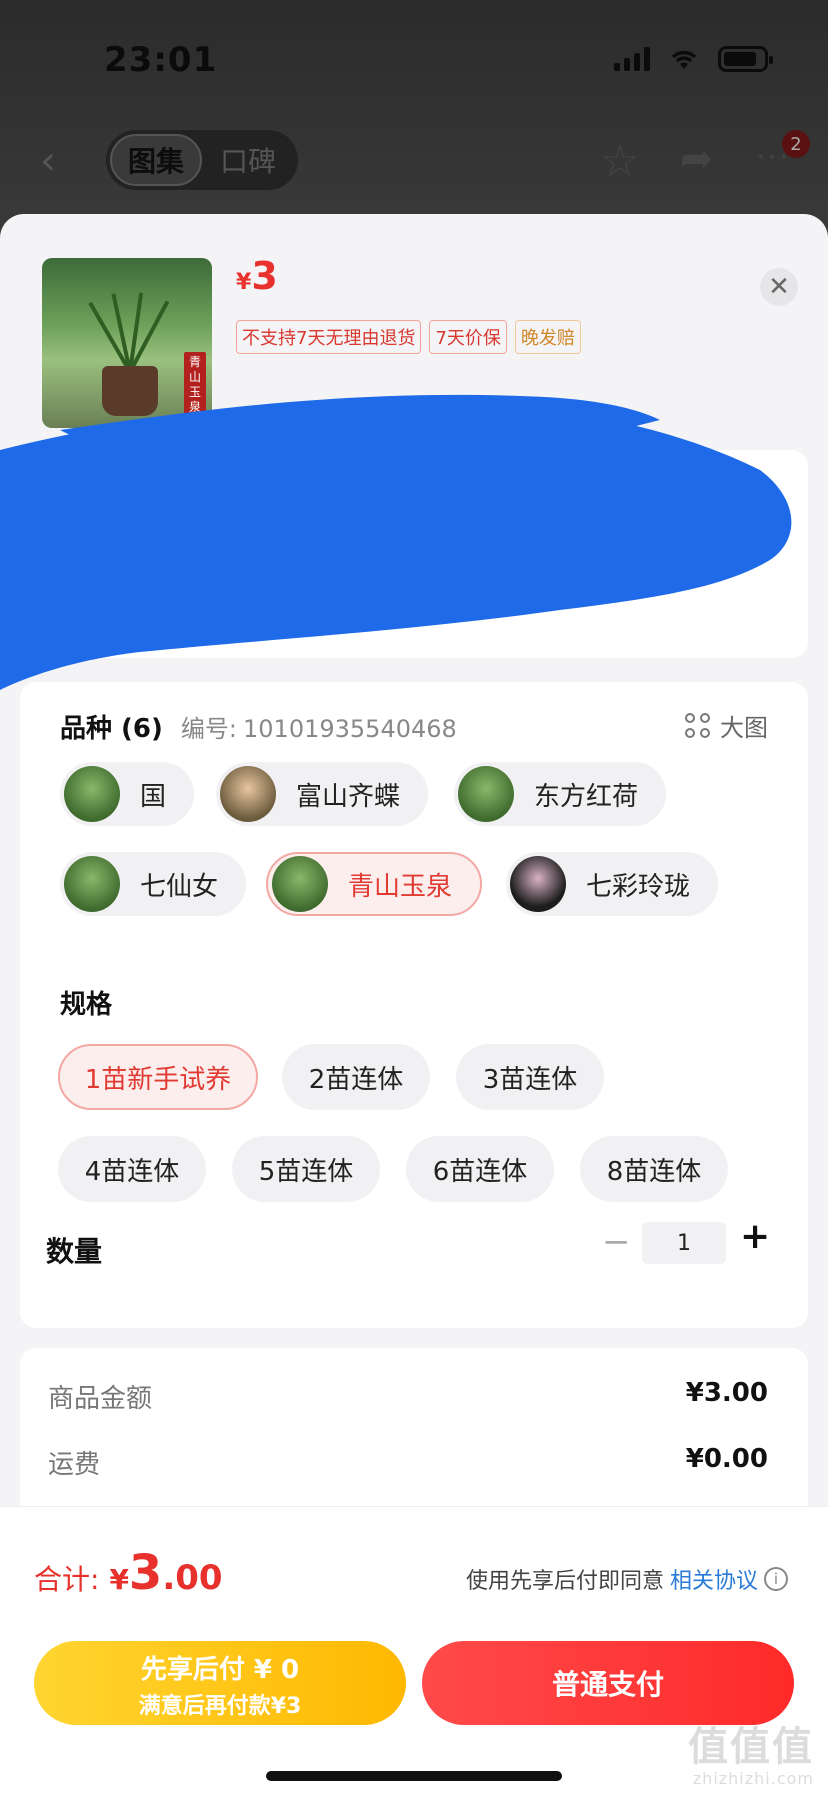 The height and width of the screenshot is (1796, 828). What do you see at coordinates (100, 1399) in the screenshot?
I see `goods-amount-label: 商品金额` at bounding box center [100, 1399].